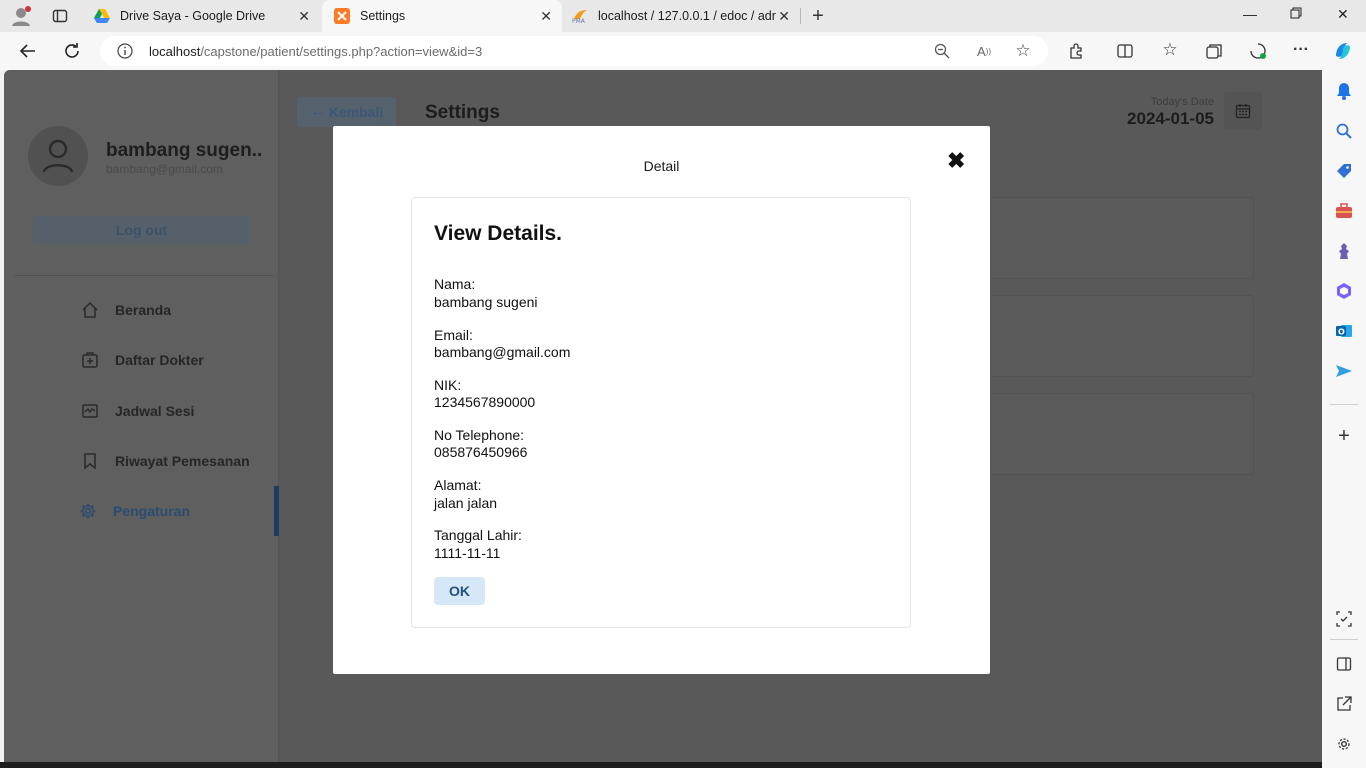  What do you see at coordinates (1344, 419) in the screenshot?
I see `edge-sidebar: O +` at bounding box center [1344, 419].